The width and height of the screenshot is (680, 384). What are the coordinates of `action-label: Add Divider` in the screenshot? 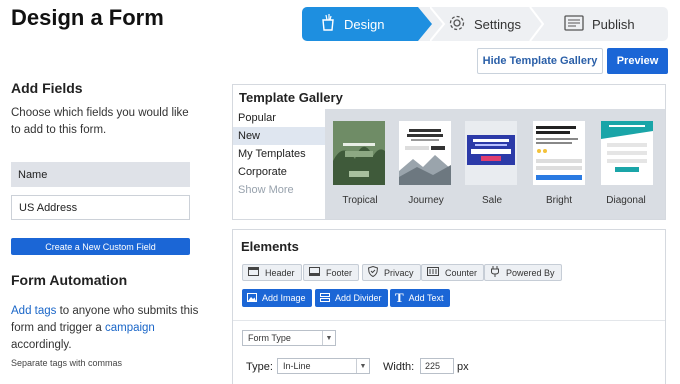 It's located at (358, 298).